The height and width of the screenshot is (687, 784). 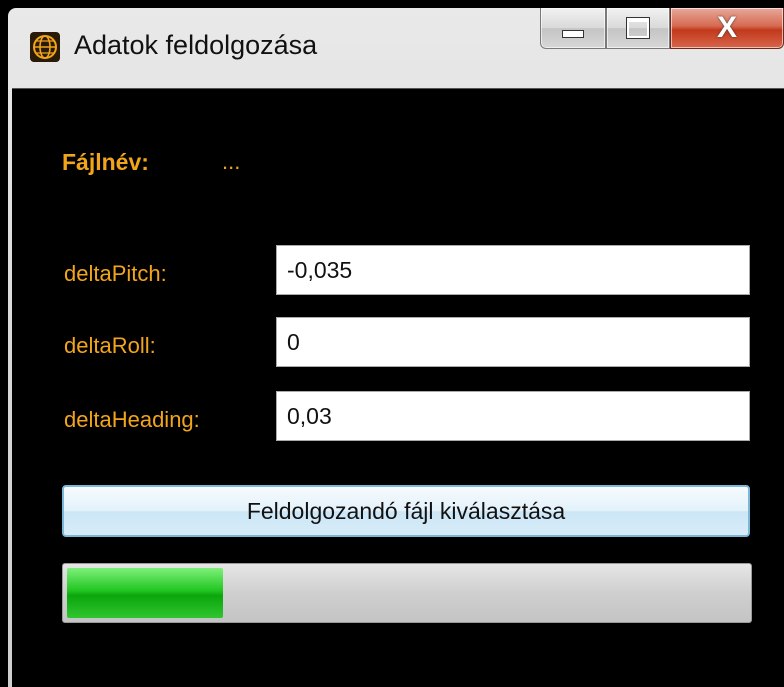 I want to click on minimize-icon, so click(x=573, y=34).